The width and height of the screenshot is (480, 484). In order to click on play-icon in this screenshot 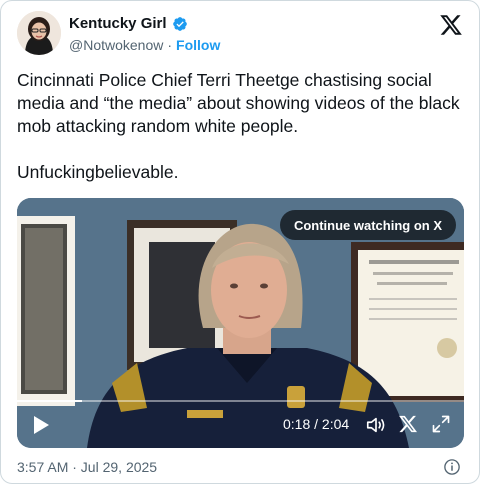, I will do `click(41, 425)`.